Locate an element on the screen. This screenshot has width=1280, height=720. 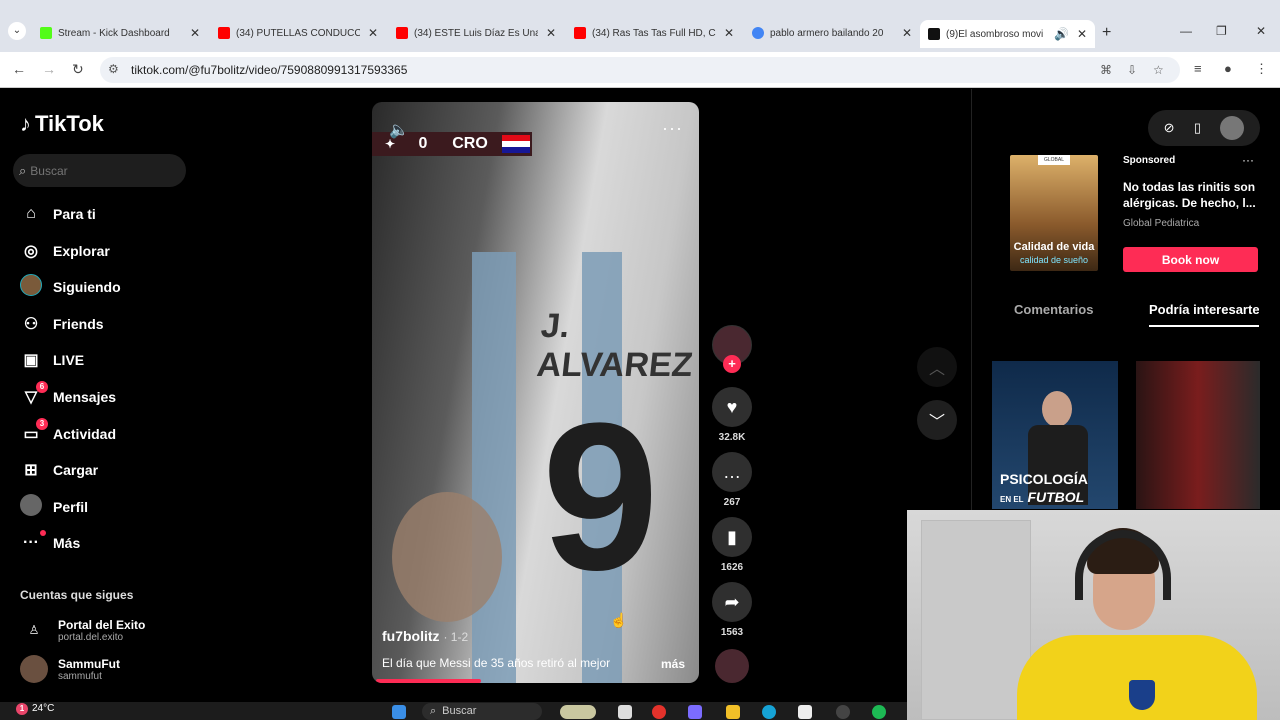
friends-icon: ⚇ is located at coordinates (31, 324).